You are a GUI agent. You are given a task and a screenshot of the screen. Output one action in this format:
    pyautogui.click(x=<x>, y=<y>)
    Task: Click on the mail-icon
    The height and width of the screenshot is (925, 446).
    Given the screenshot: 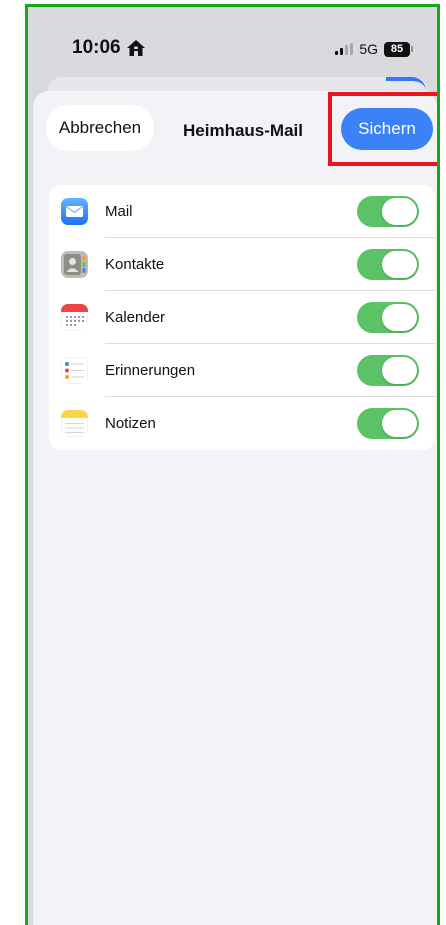 What is the action you would take?
    pyautogui.click(x=74, y=211)
    